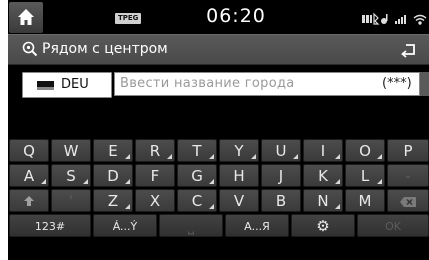  I want to click on search-icon, so click(30, 49).